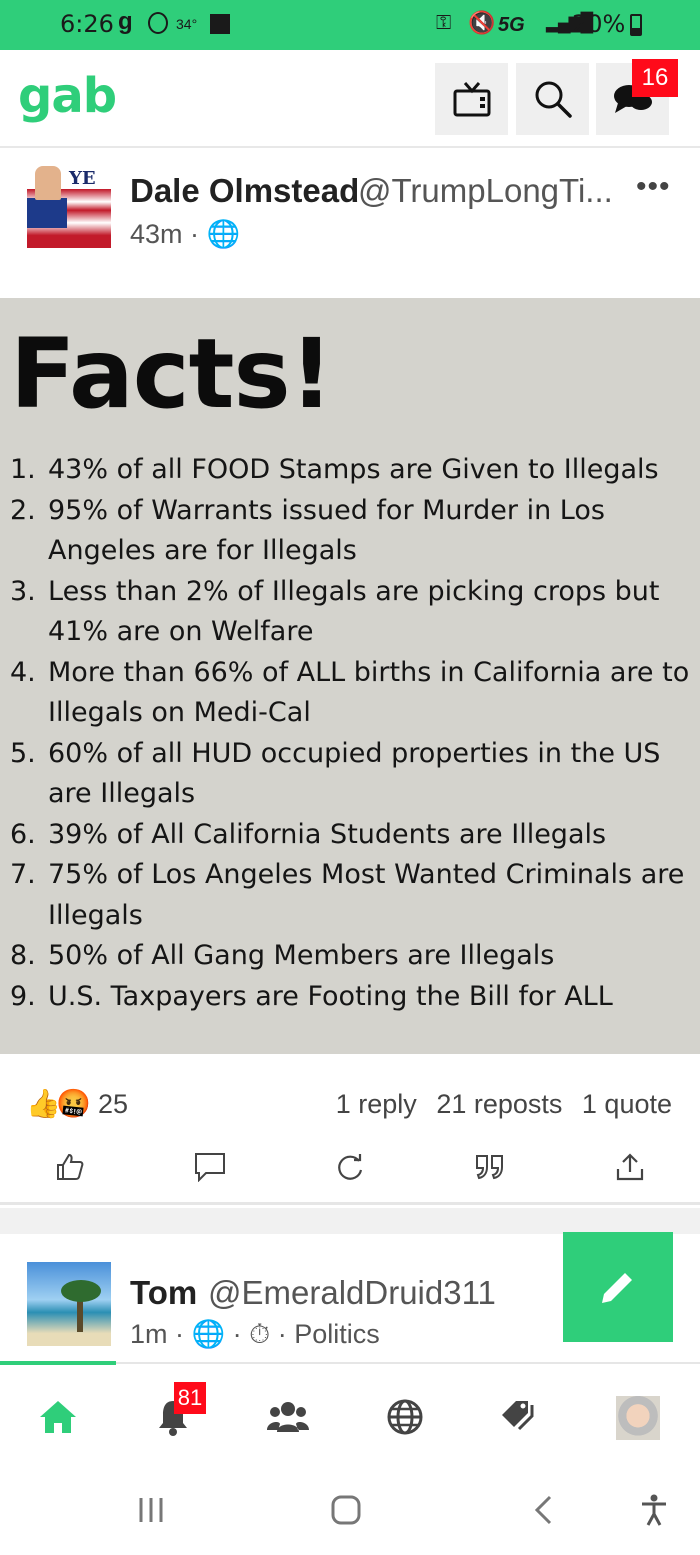 The height and width of the screenshot is (1555, 700). I want to click on app-header: gab 16, so click(350, 99).